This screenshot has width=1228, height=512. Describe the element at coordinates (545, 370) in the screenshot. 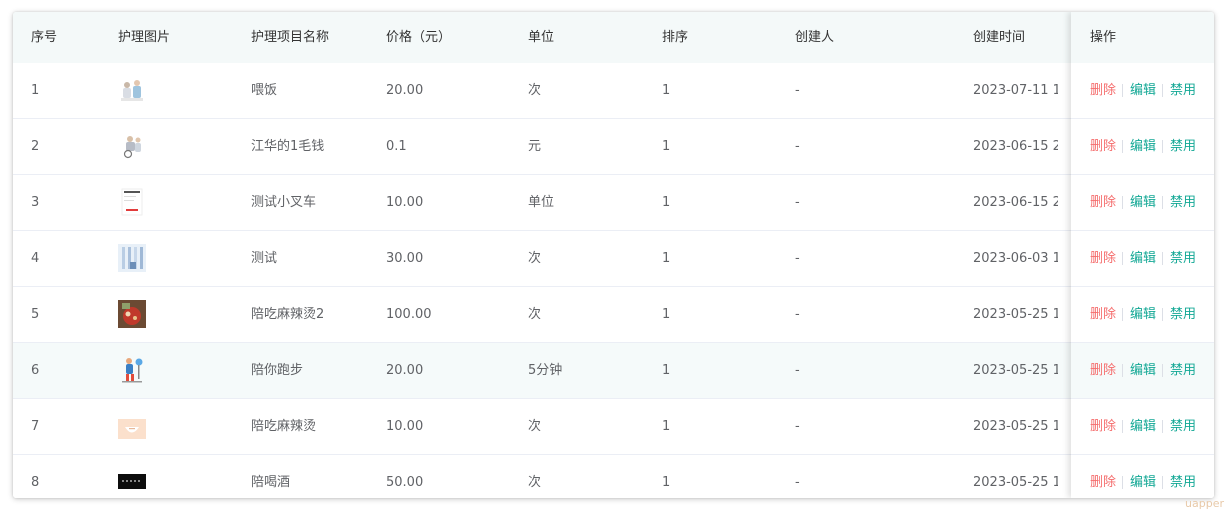

I see `cell-unit: 5分钟` at that location.